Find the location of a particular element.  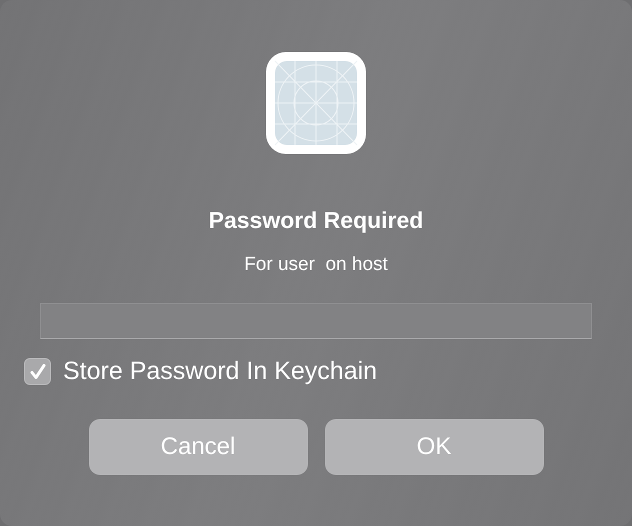

keychain-checkbox is located at coordinates (37, 371).